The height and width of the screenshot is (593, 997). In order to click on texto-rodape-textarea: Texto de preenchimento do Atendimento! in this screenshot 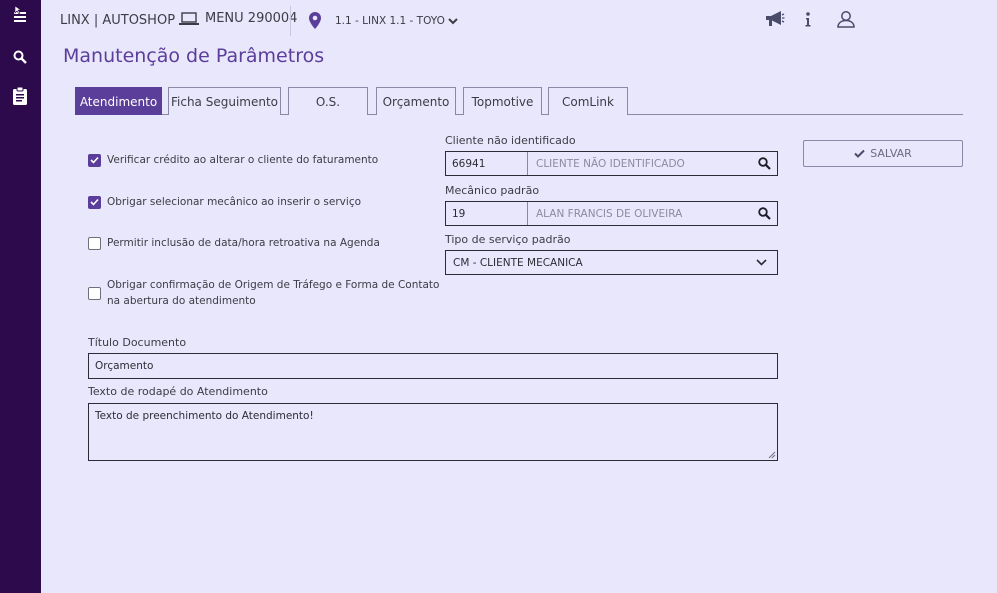, I will do `click(433, 432)`.